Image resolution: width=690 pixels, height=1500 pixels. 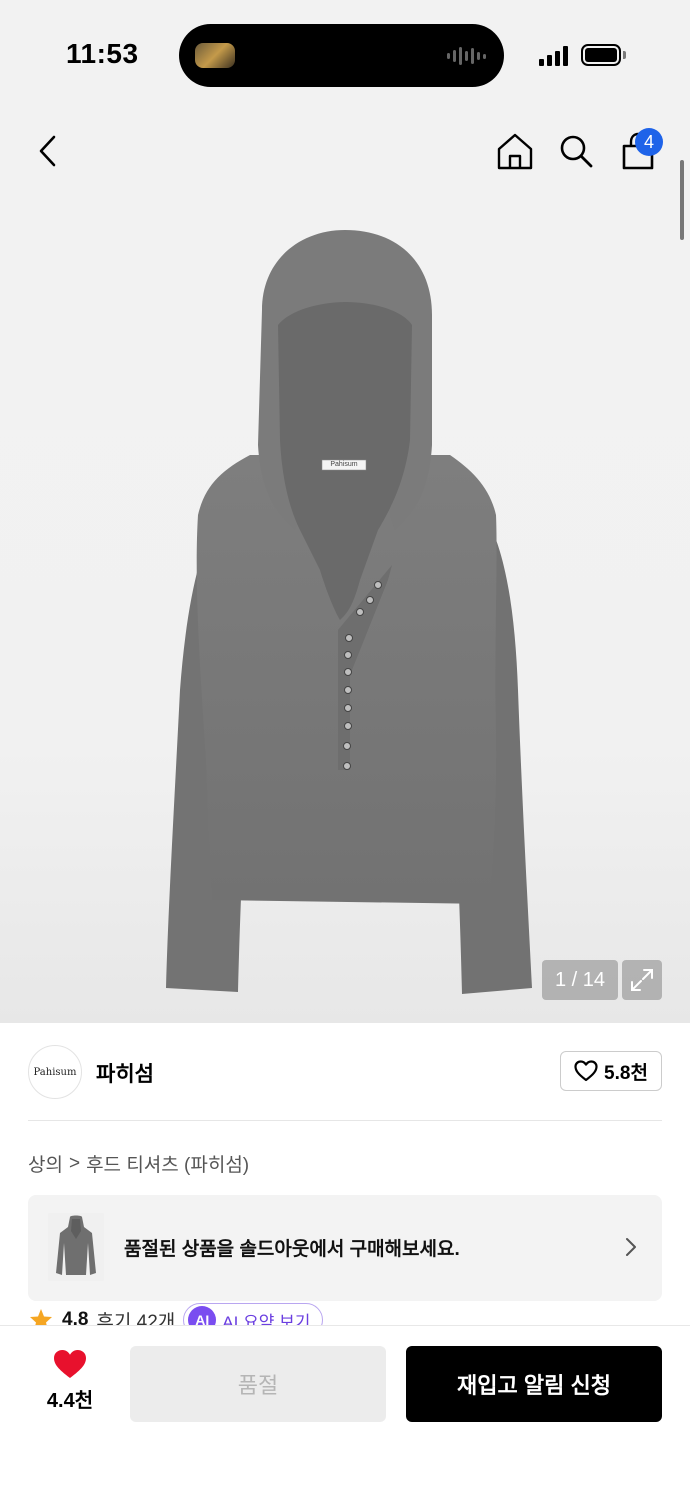 I want to click on back-button, so click(x=49, y=151).